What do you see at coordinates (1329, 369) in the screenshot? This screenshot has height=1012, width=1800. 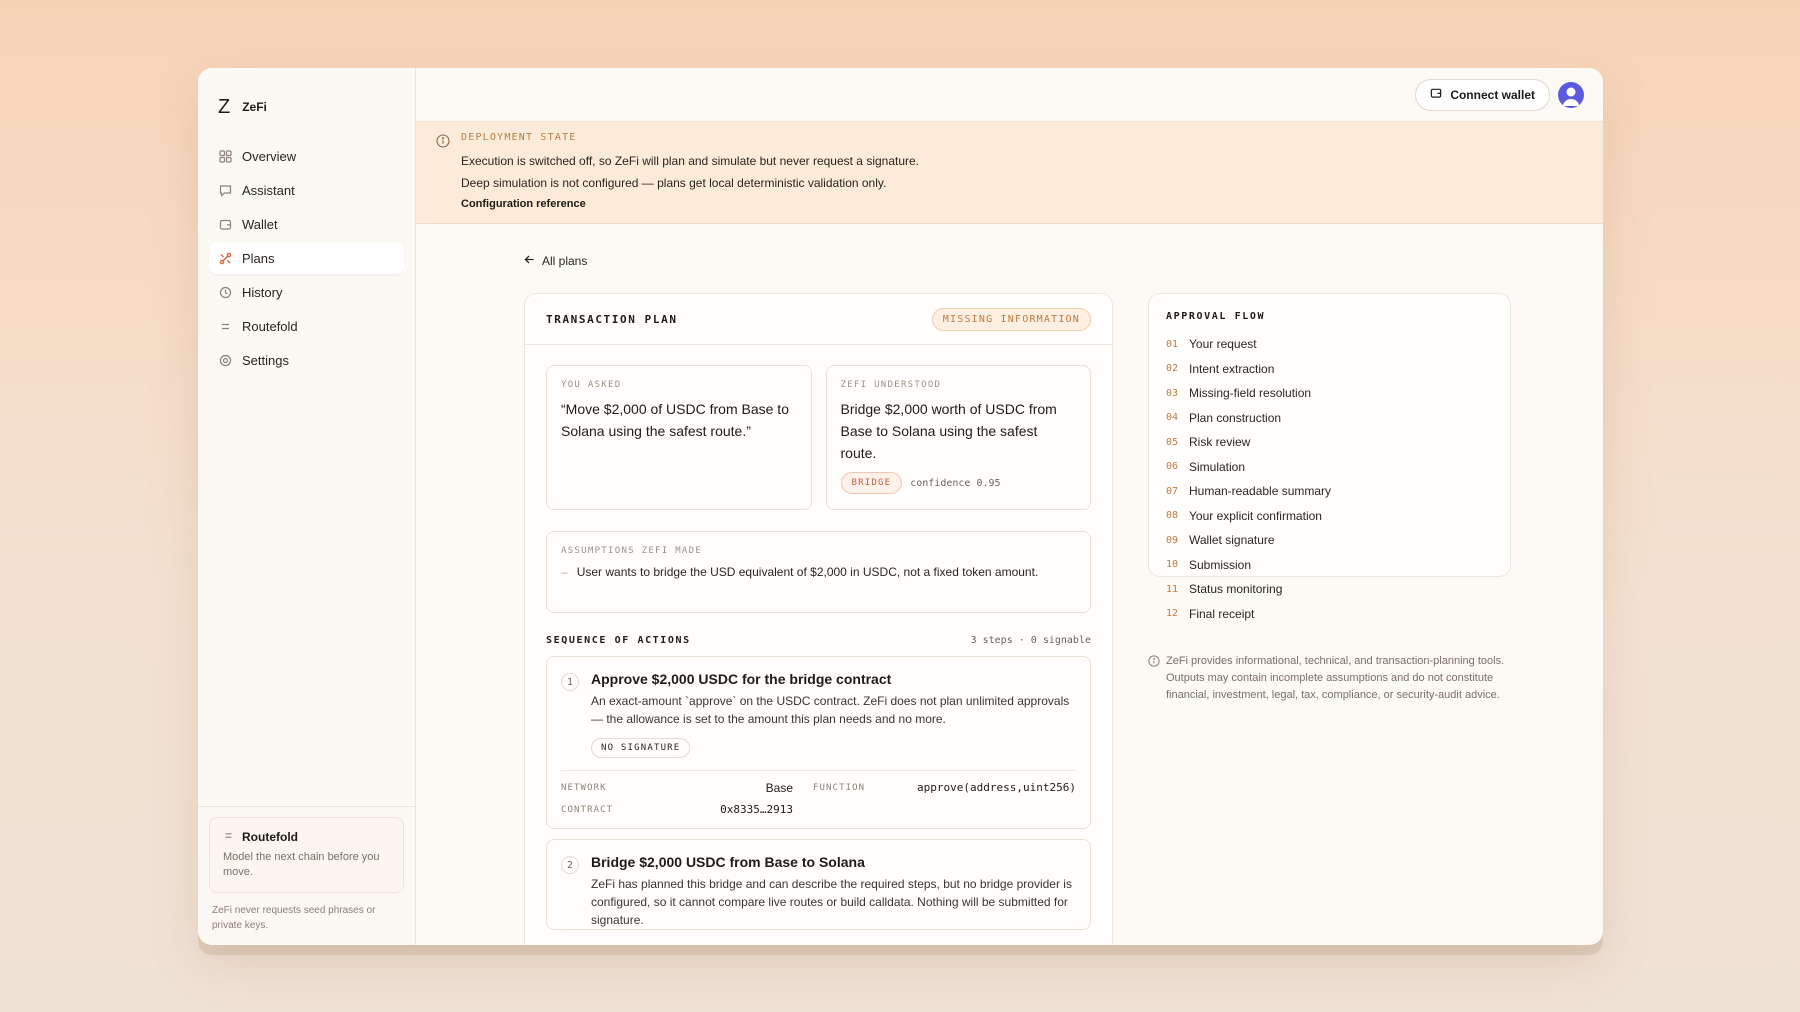 I see `flow-step: 02 Intent extraction` at bounding box center [1329, 369].